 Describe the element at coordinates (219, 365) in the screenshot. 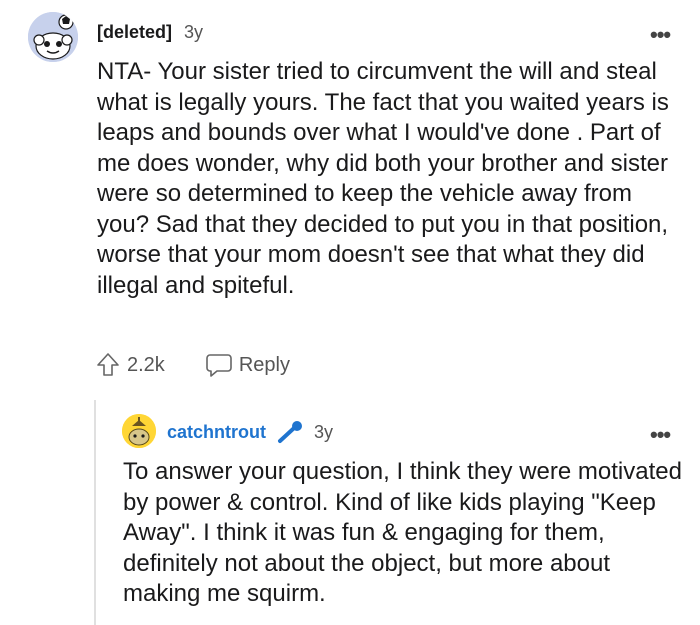

I see `speech-bubble-icon` at that location.